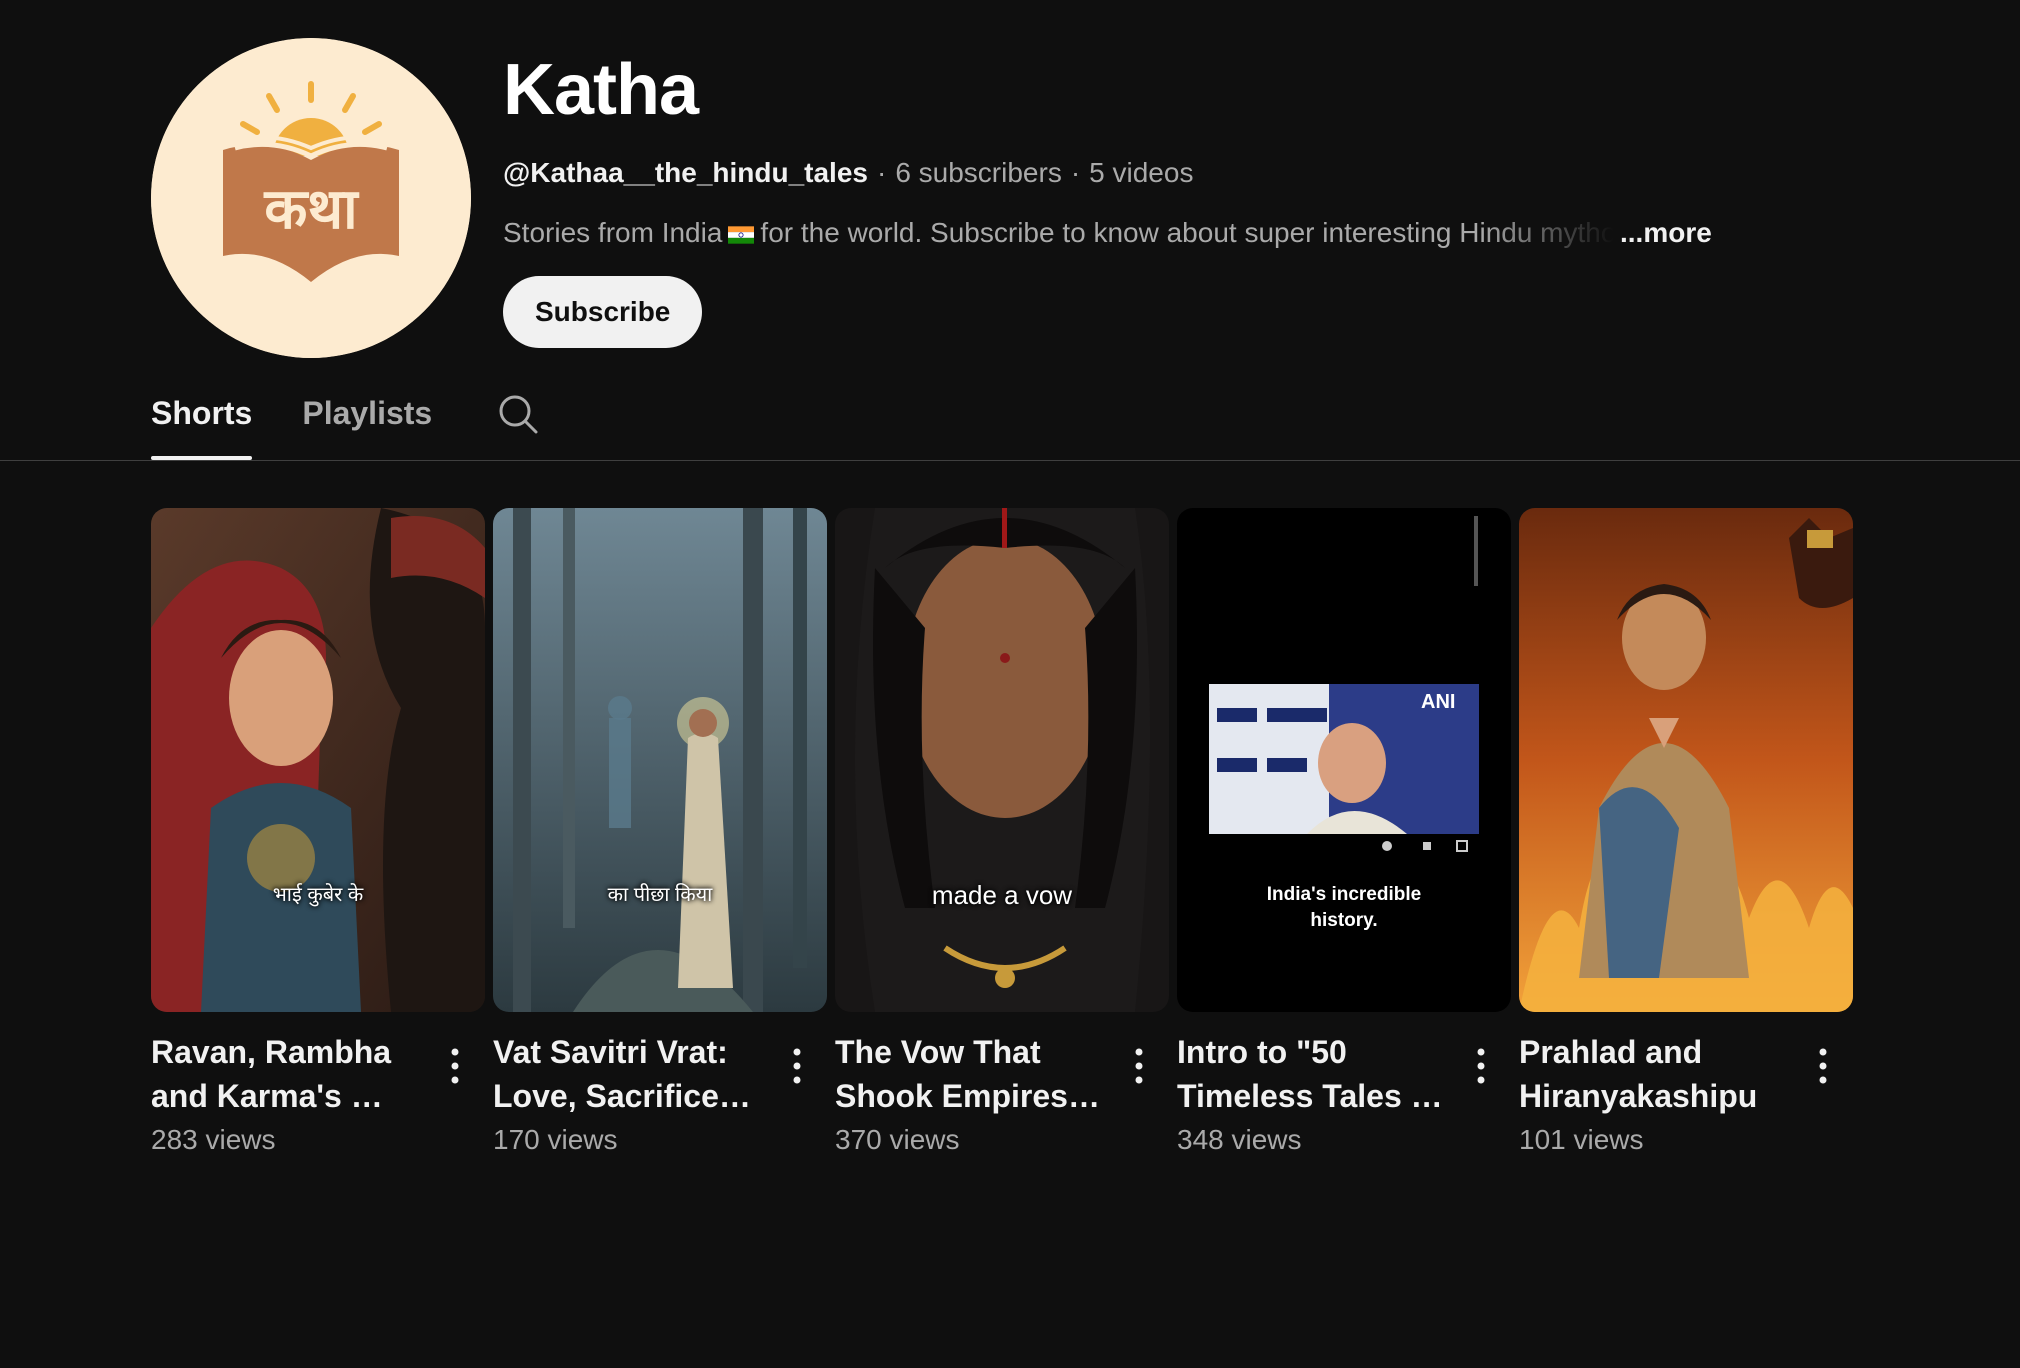 The height and width of the screenshot is (1368, 2020). I want to click on channel-title: Katha, so click(601, 90).